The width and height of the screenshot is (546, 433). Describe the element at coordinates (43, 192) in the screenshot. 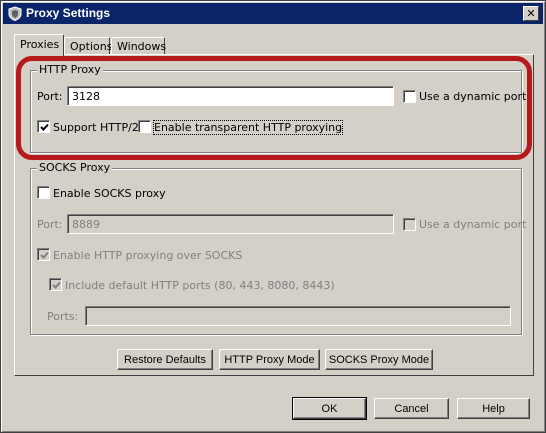

I see `enable-socks-checkbox` at that location.